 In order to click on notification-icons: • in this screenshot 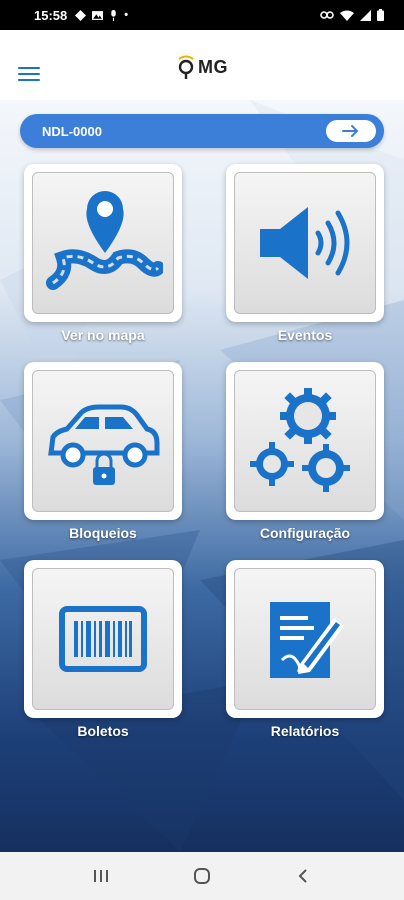, I will do `click(101, 15)`.